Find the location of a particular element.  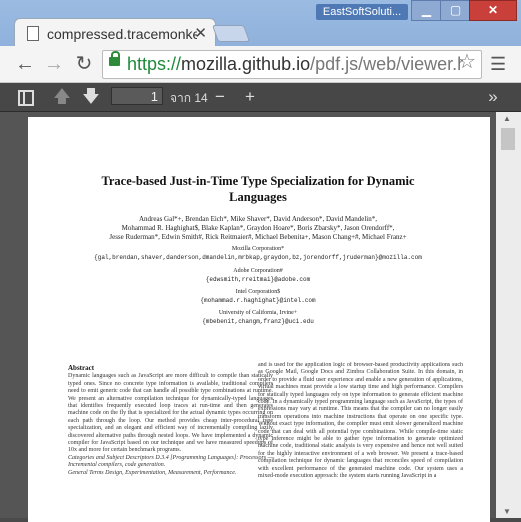

pdf-toolbar: 🡅 🡇 1 จาก 14 − + » is located at coordinates (260, 97).